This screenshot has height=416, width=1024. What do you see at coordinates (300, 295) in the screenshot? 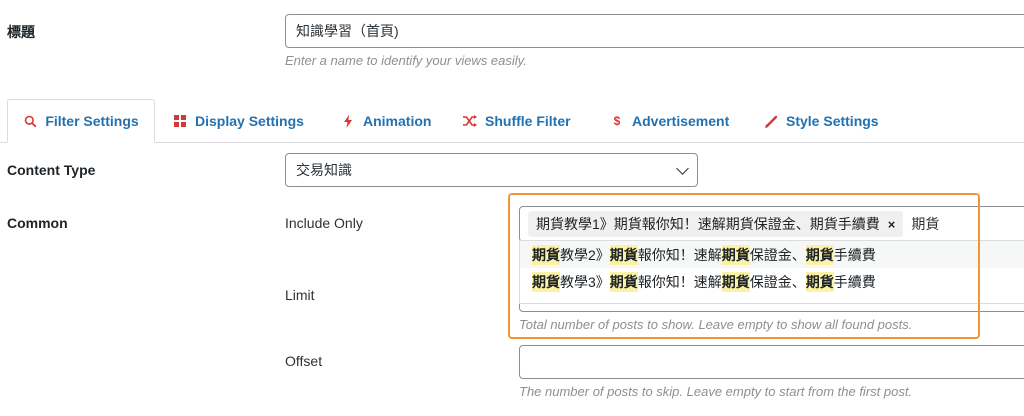
I see `limit-label: Limit` at bounding box center [300, 295].